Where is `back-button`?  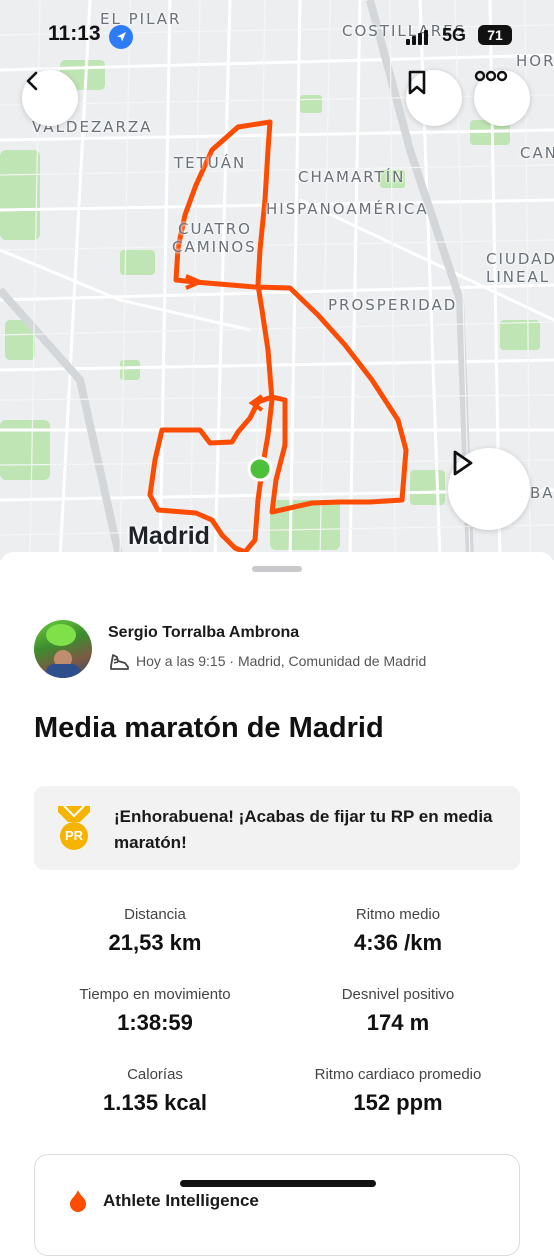 back-button is located at coordinates (50, 98).